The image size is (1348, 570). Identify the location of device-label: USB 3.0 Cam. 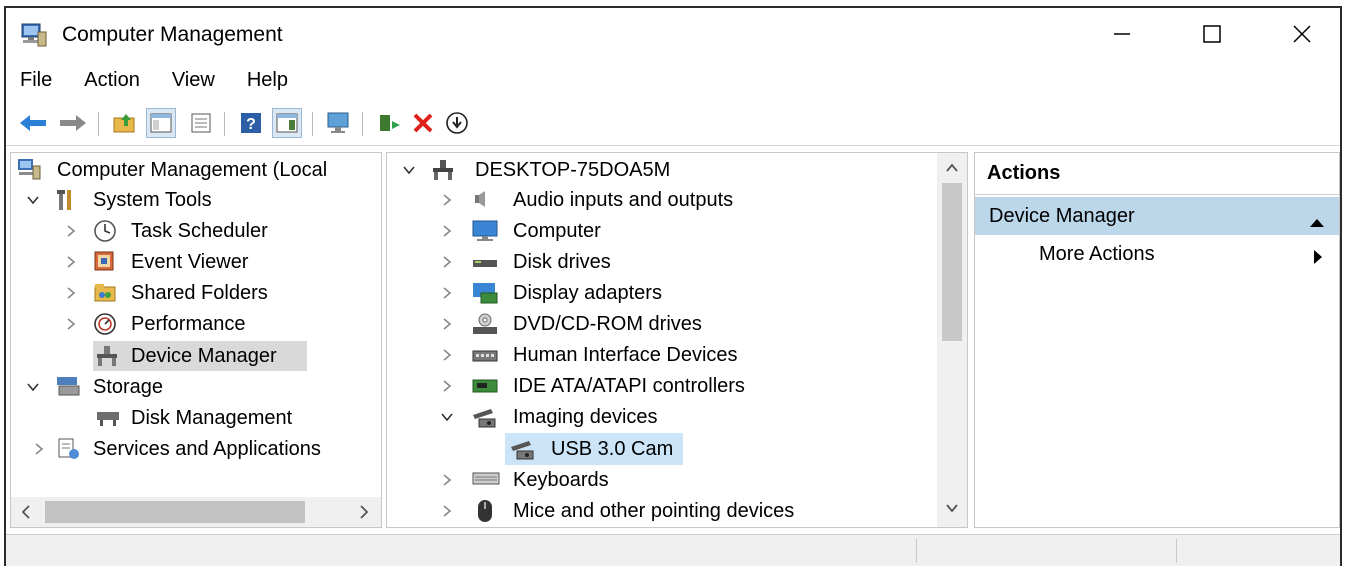
(612, 448).